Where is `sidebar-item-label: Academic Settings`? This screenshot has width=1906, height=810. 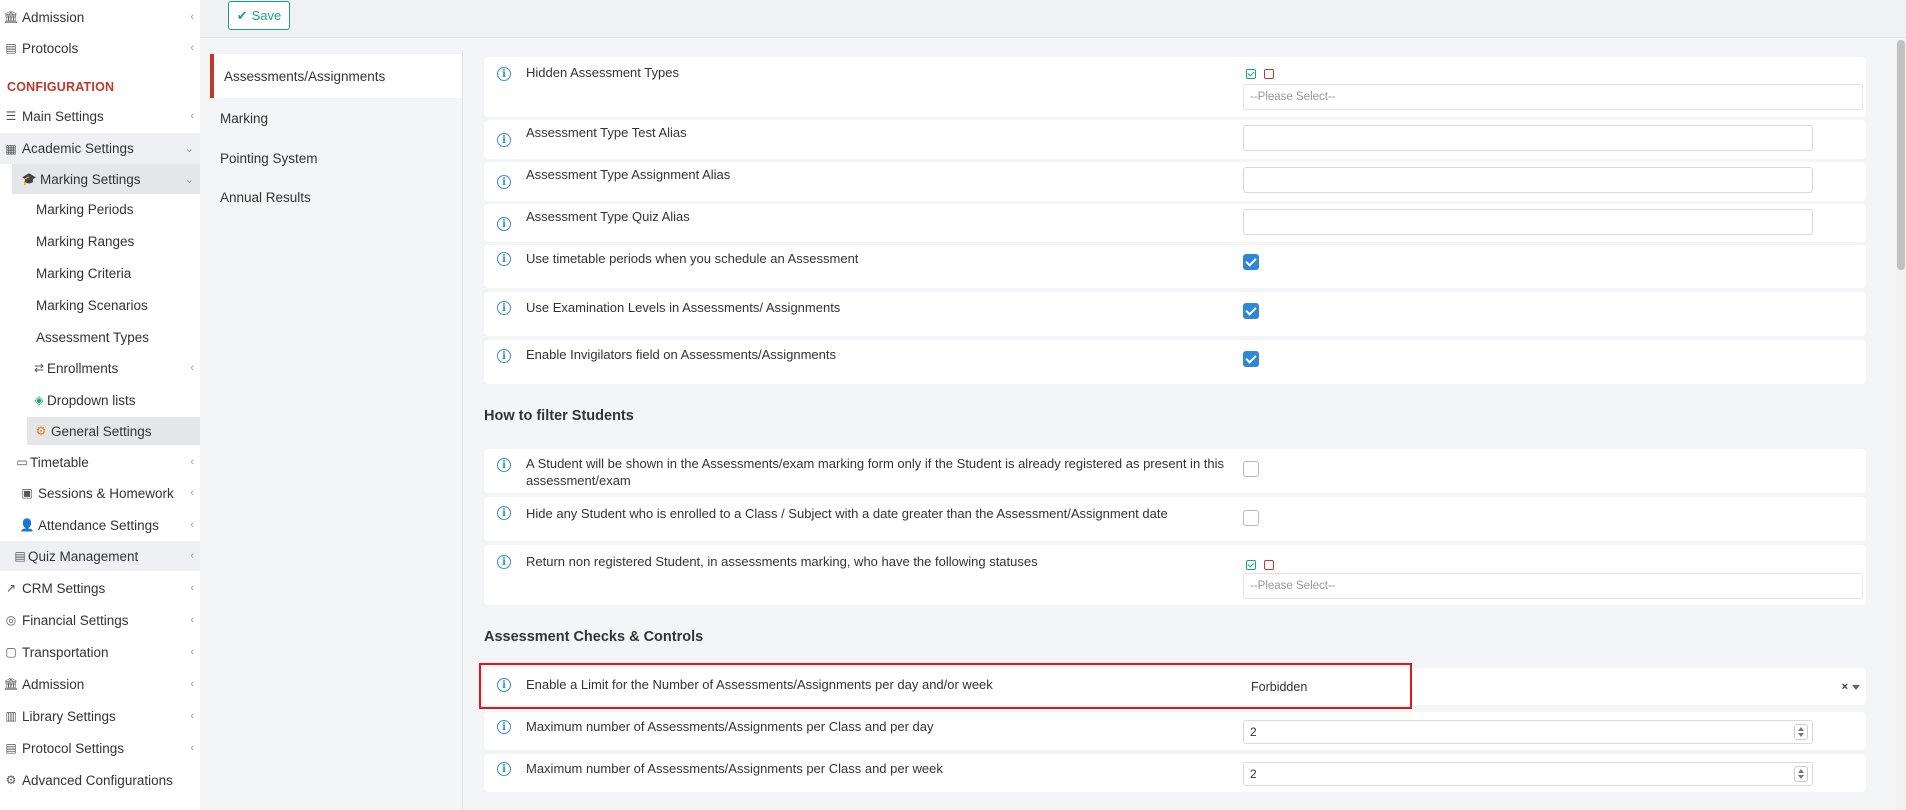 sidebar-item-label: Academic Settings is located at coordinates (78, 148).